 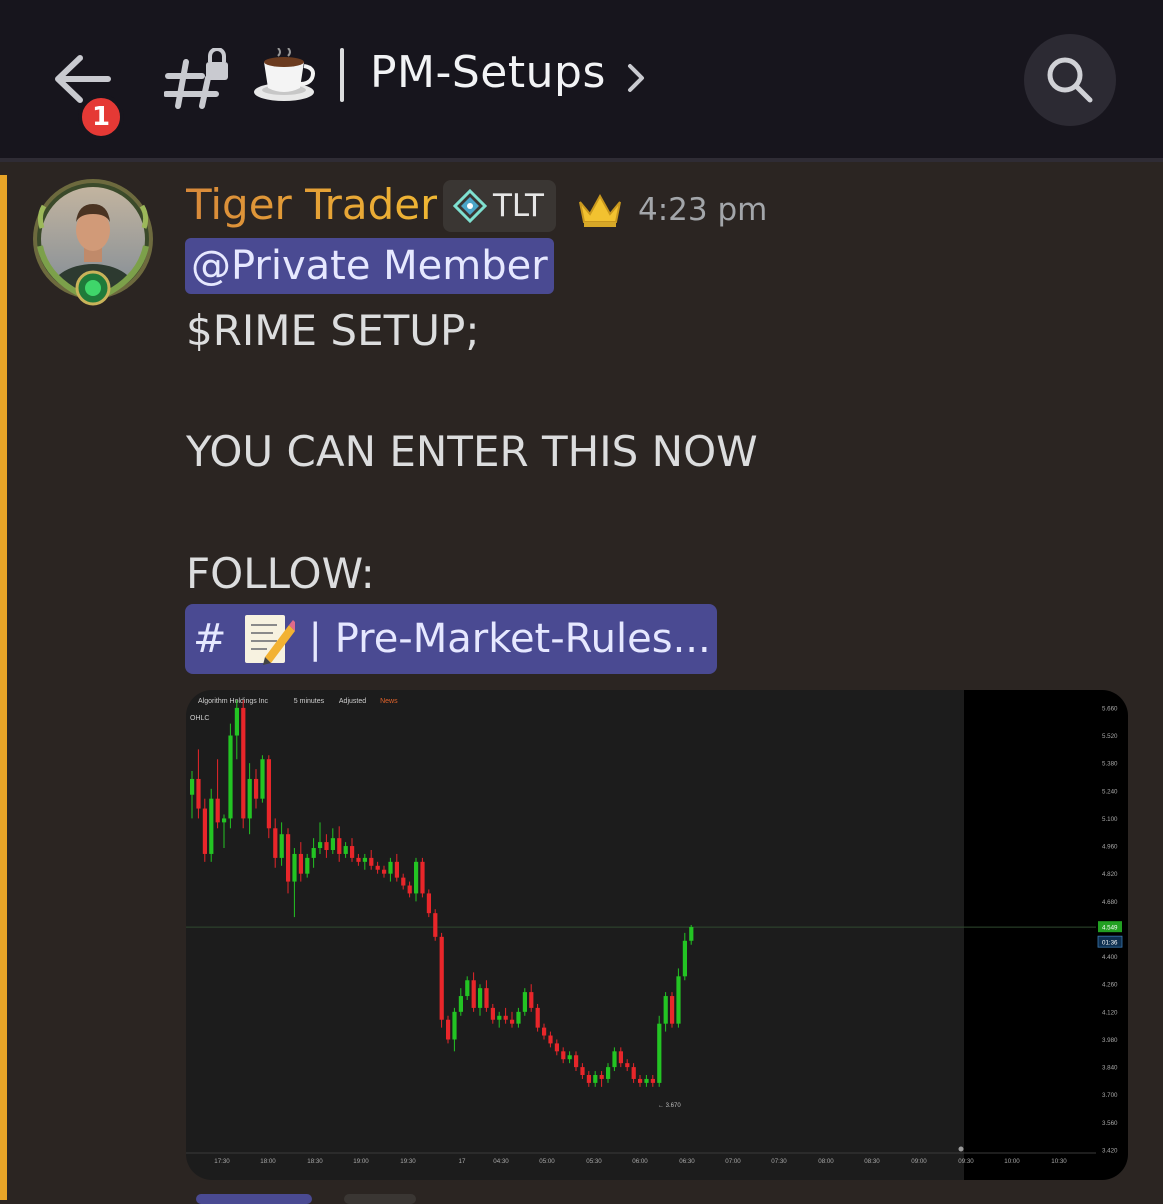 What do you see at coordinates (210, 639) in the screenshot?
I see `hash-icon: #` at bounding box center [210, 639].